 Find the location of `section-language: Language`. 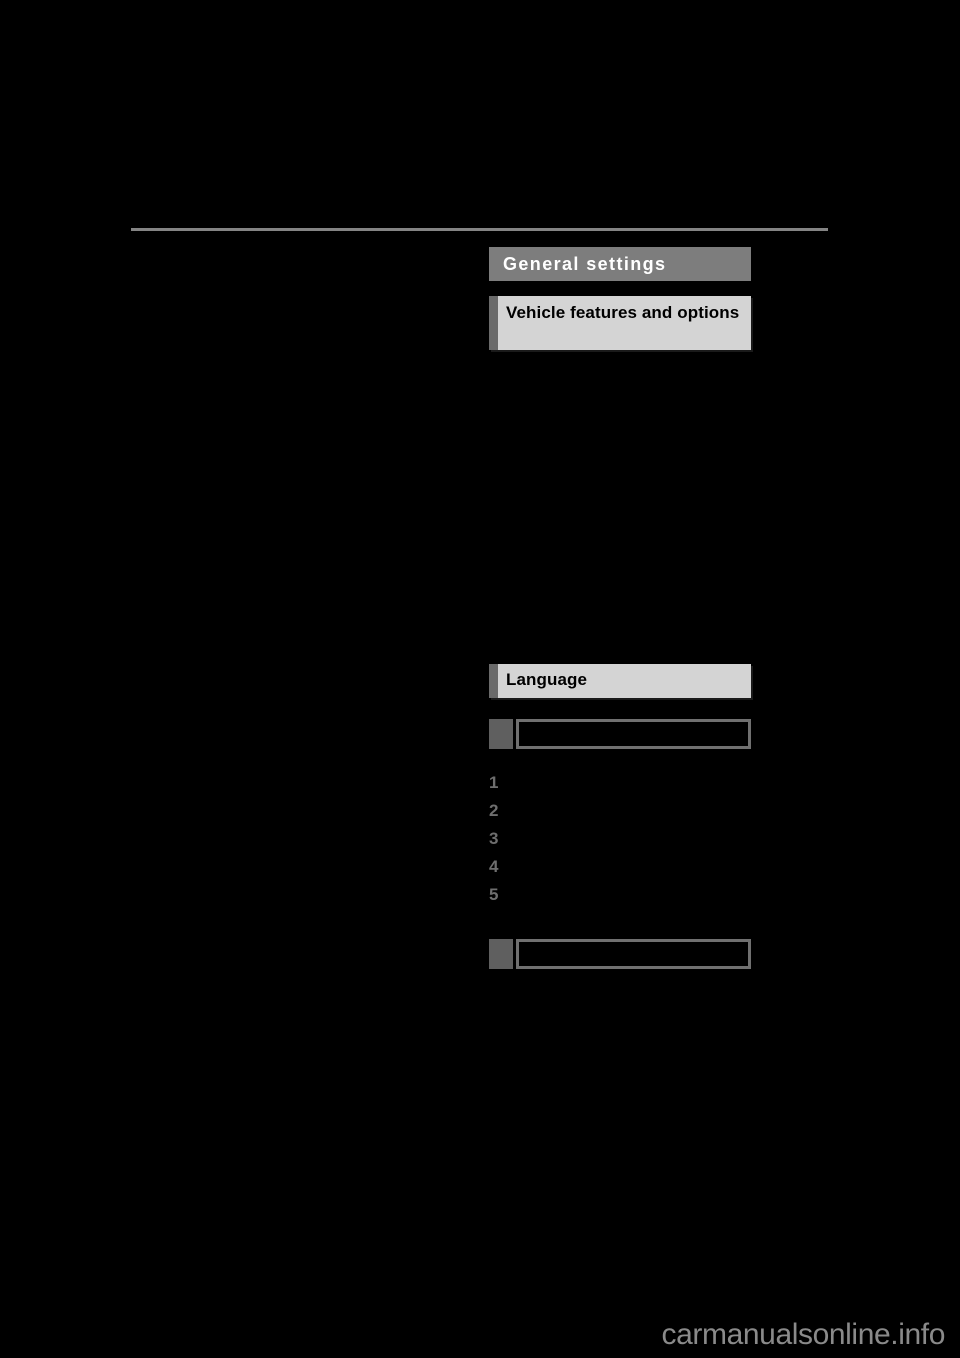

section-language: Language is located at coordinates (620, 681).